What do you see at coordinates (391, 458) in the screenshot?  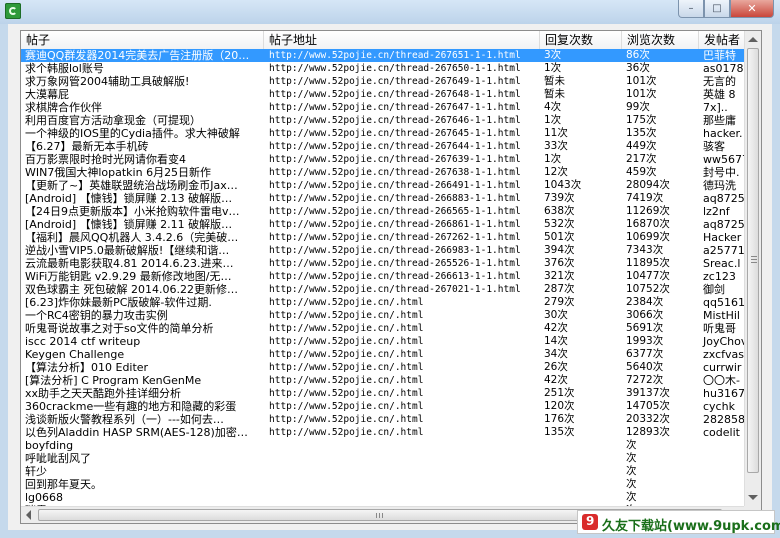 I see `table-row: 呼呲呲刮风了 次` at bounding box center [391, 458].